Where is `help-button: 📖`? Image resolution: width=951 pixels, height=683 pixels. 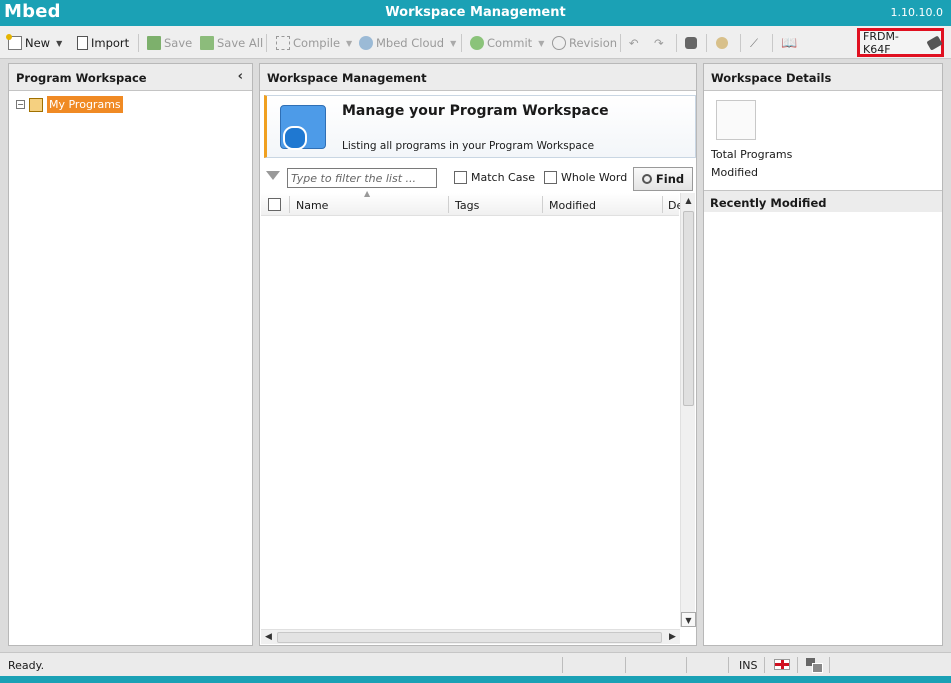 help-button: 📖 is located at coordinates (789, 43).